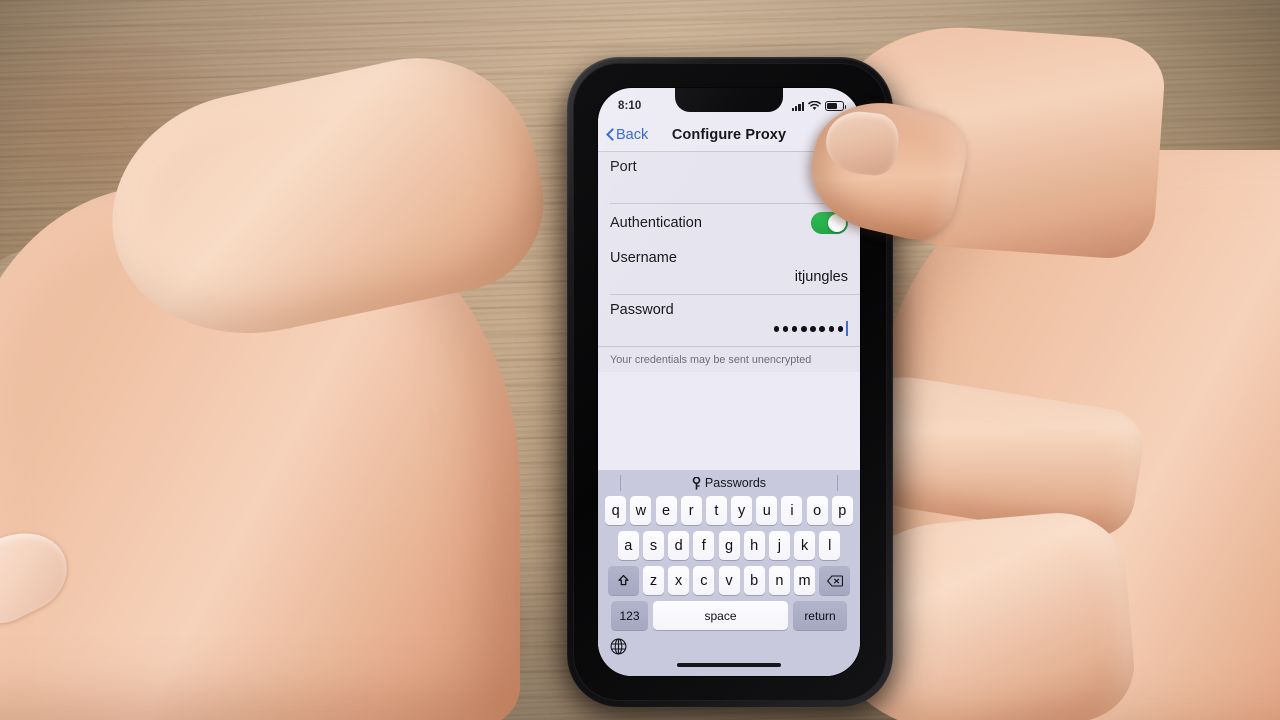 The width and height of the screenshot is (1280, 720). What do you see at coordinates (729, 100) in the screenshot?
I see `display-notch` at bounding box center [729, 100].